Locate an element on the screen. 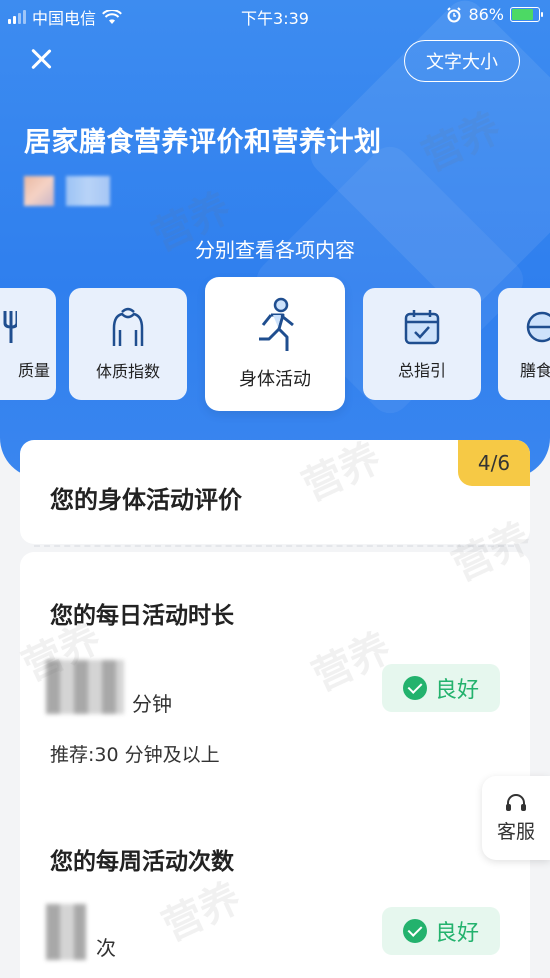 Image resolution: width=550 pixels, height=978 pixels. category-card-bmi: 体质指数 is located at coordinates (128, 344).